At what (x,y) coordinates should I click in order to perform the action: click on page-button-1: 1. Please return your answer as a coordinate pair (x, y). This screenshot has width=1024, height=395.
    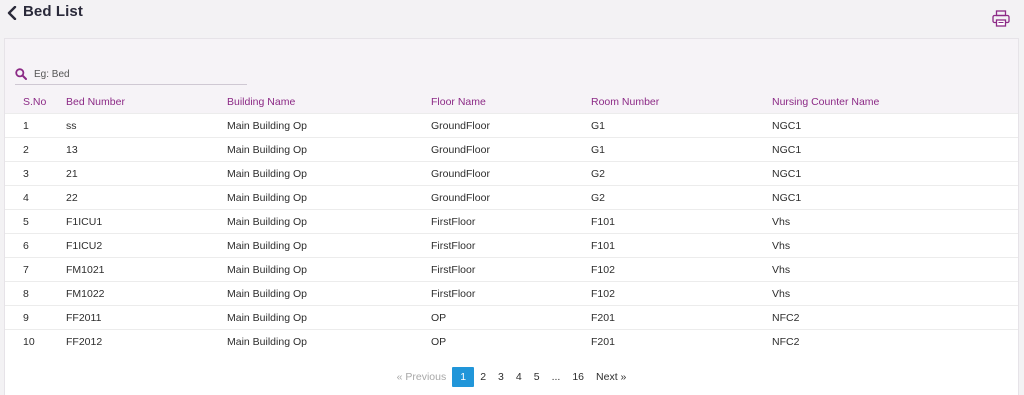
    Looking at the image, I should click on (463, 377).